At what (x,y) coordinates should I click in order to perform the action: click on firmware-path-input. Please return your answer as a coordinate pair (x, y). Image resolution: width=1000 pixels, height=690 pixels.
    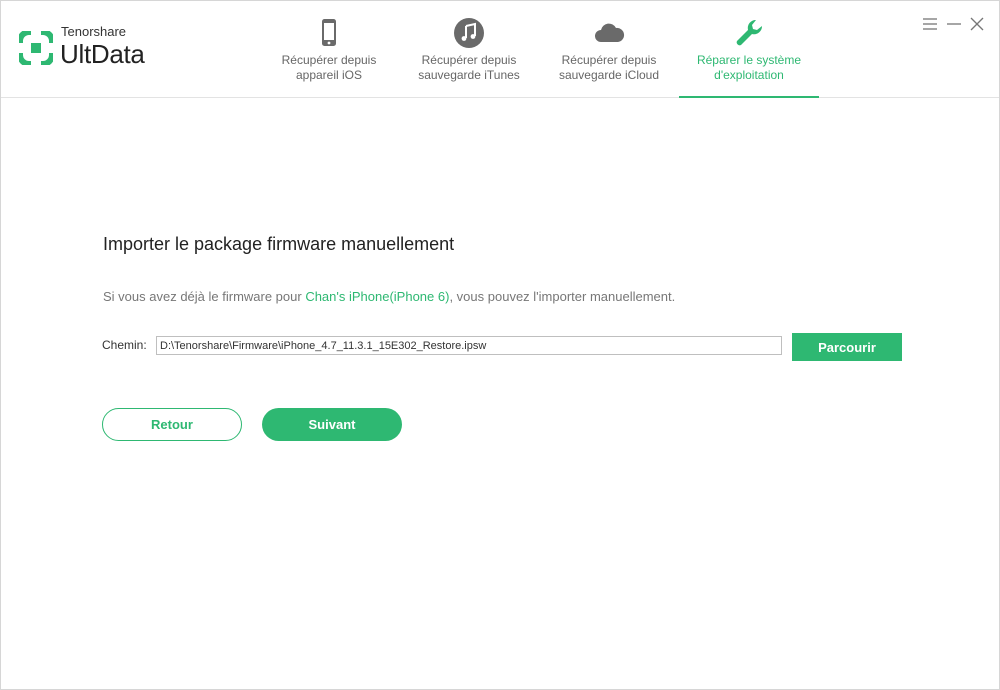
    Looking at the image, I should click on (469, 345).